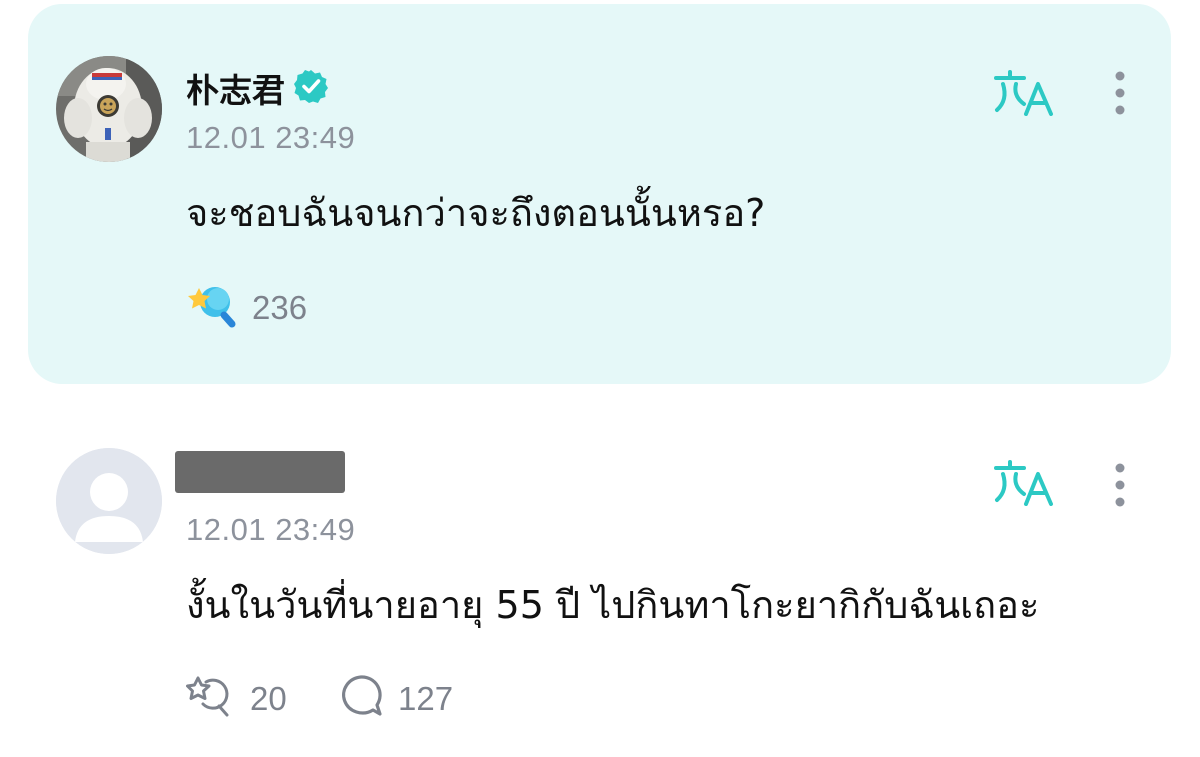  I want to click on commenter-avatar, so click(109, 501).